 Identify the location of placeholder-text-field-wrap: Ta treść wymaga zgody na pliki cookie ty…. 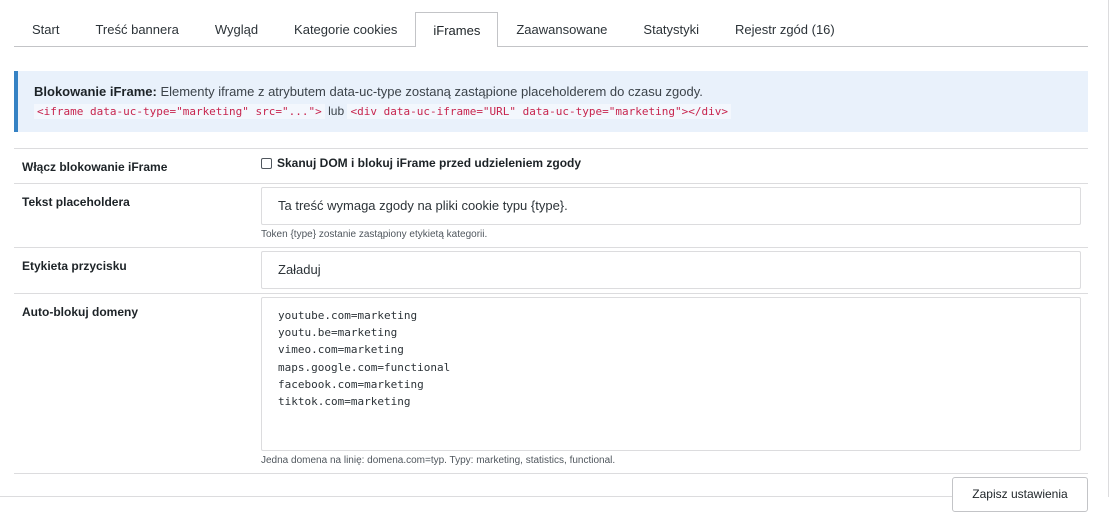
(671, 213).